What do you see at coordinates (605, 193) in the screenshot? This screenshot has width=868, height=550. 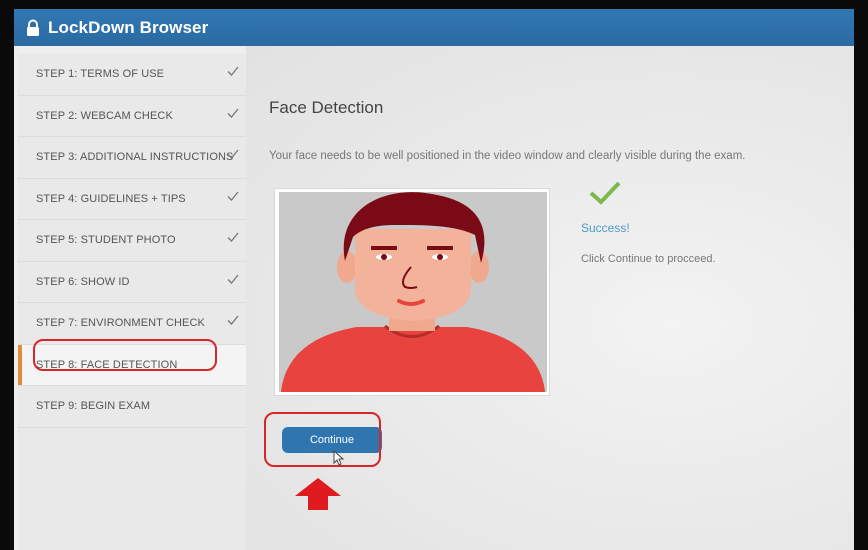 I see `success-checkmark-icon` at bounding box center [605, 193].